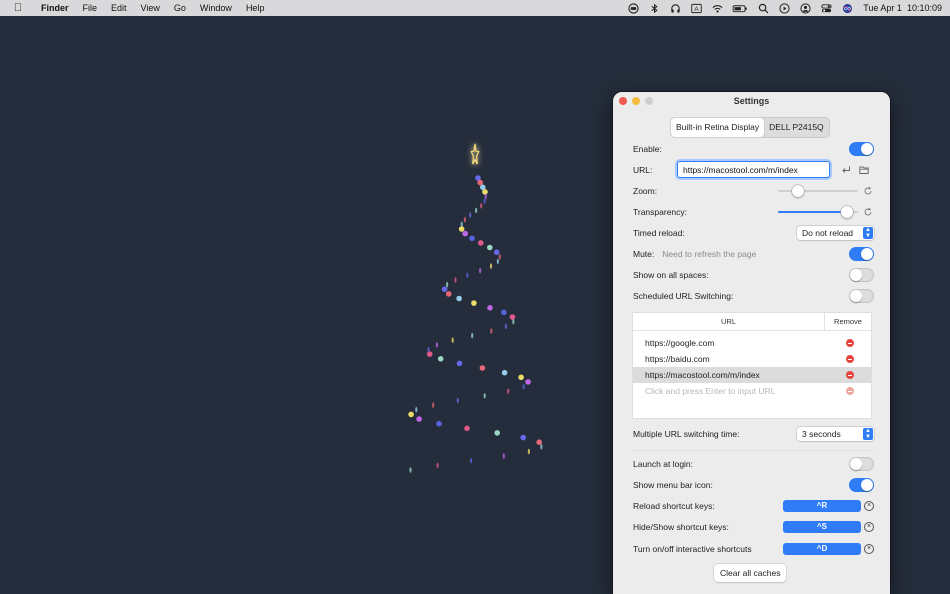 This screenshot has width=950, height=594. What do you see at coordinates (659, 233) in the screenshot?
I see `timed-reload-label: Timed reload:` at bounding box center [659, 233].